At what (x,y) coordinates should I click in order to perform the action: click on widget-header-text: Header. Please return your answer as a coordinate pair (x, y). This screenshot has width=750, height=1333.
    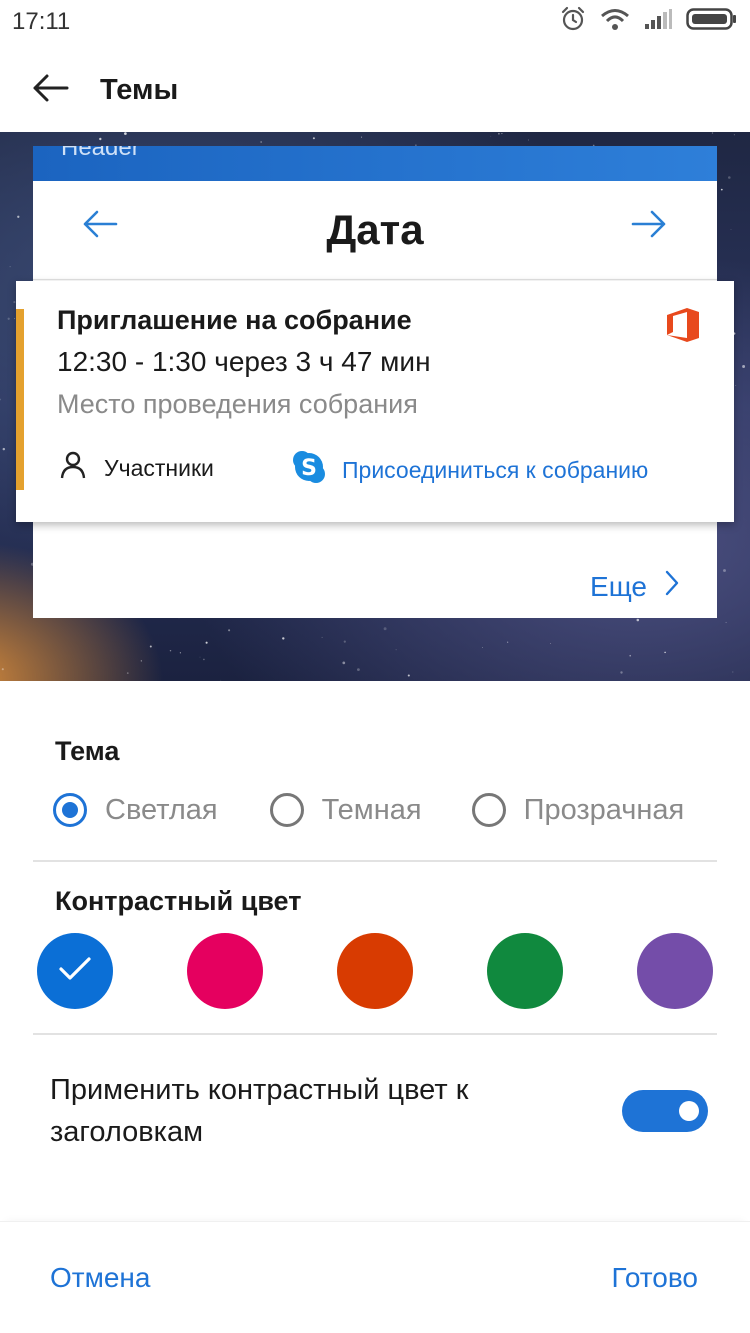
    Looking at the image, I should click on (100, 153).